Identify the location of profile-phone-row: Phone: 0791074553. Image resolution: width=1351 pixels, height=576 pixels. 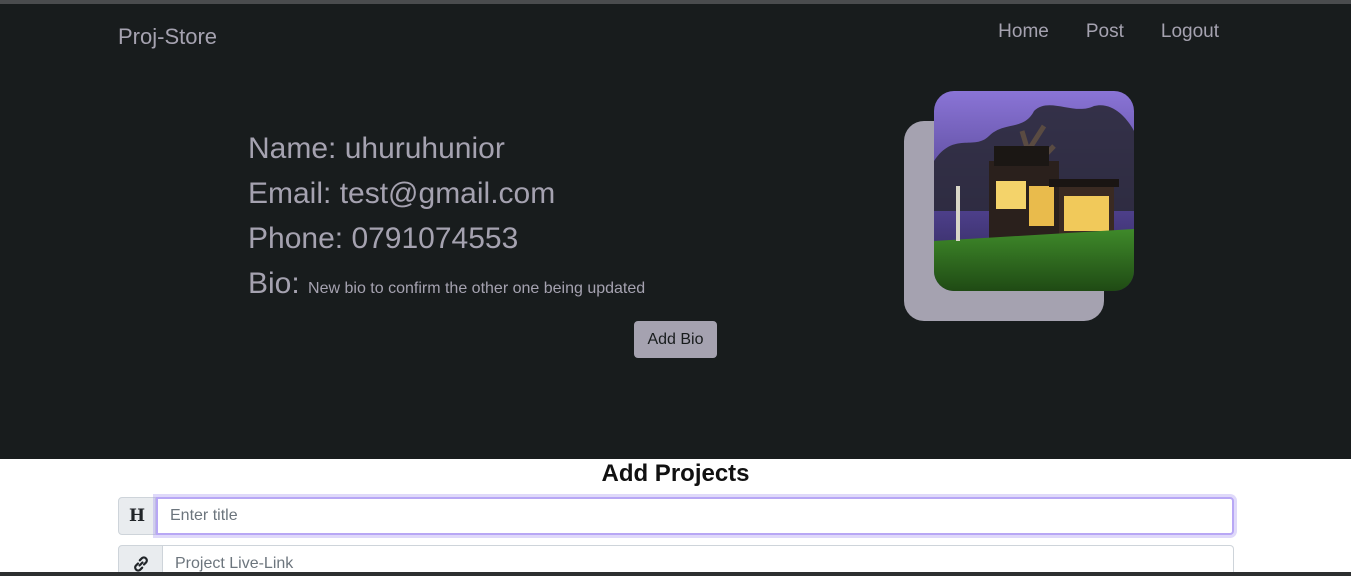
(446, 238).